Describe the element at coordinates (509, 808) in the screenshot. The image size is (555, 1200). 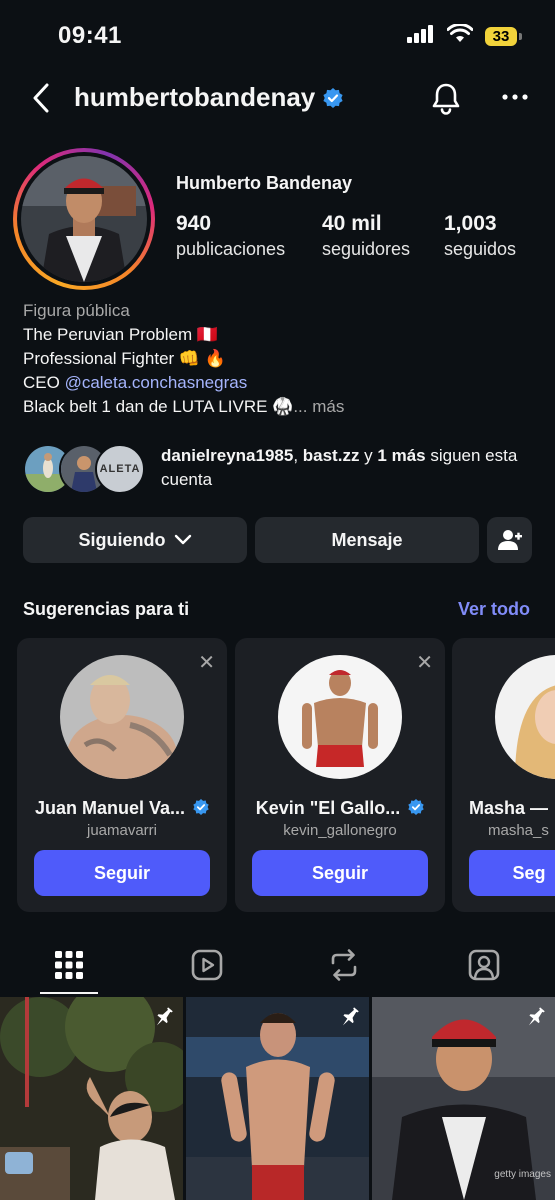
I see `suggestion-name: Masha —` at that location.